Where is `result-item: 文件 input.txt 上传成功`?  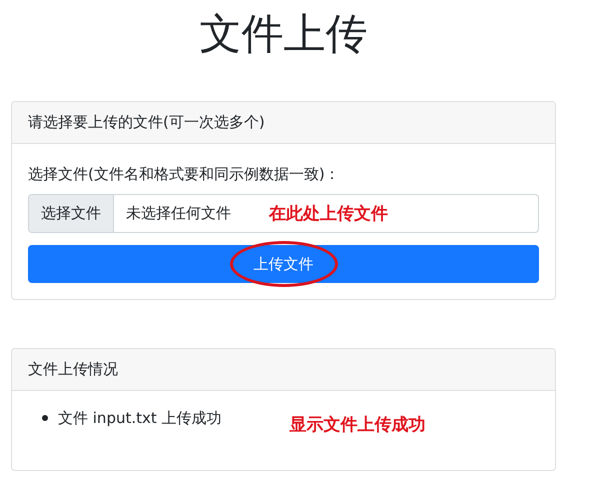 result-item: 文件 input.txt 上传成功 is located at coordinates (140, 418).